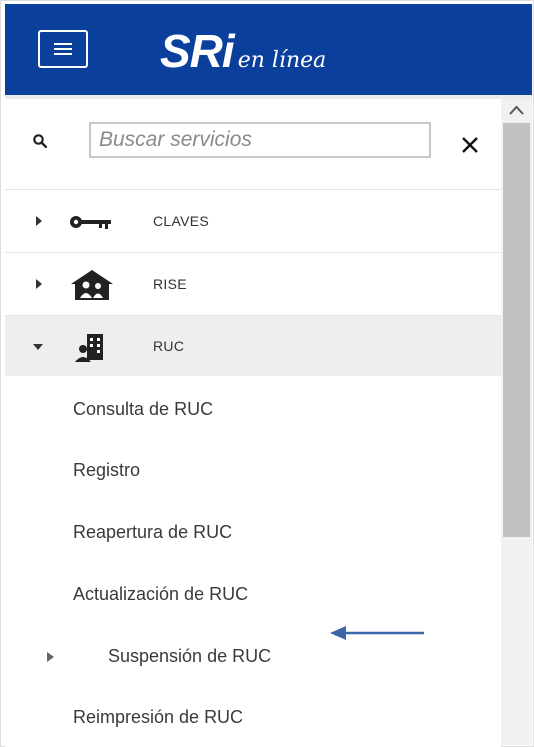  What do you see at coordinates (38, 347) in the screenshot?
I see `caret-down-icon` at bounding box center [38, 347].